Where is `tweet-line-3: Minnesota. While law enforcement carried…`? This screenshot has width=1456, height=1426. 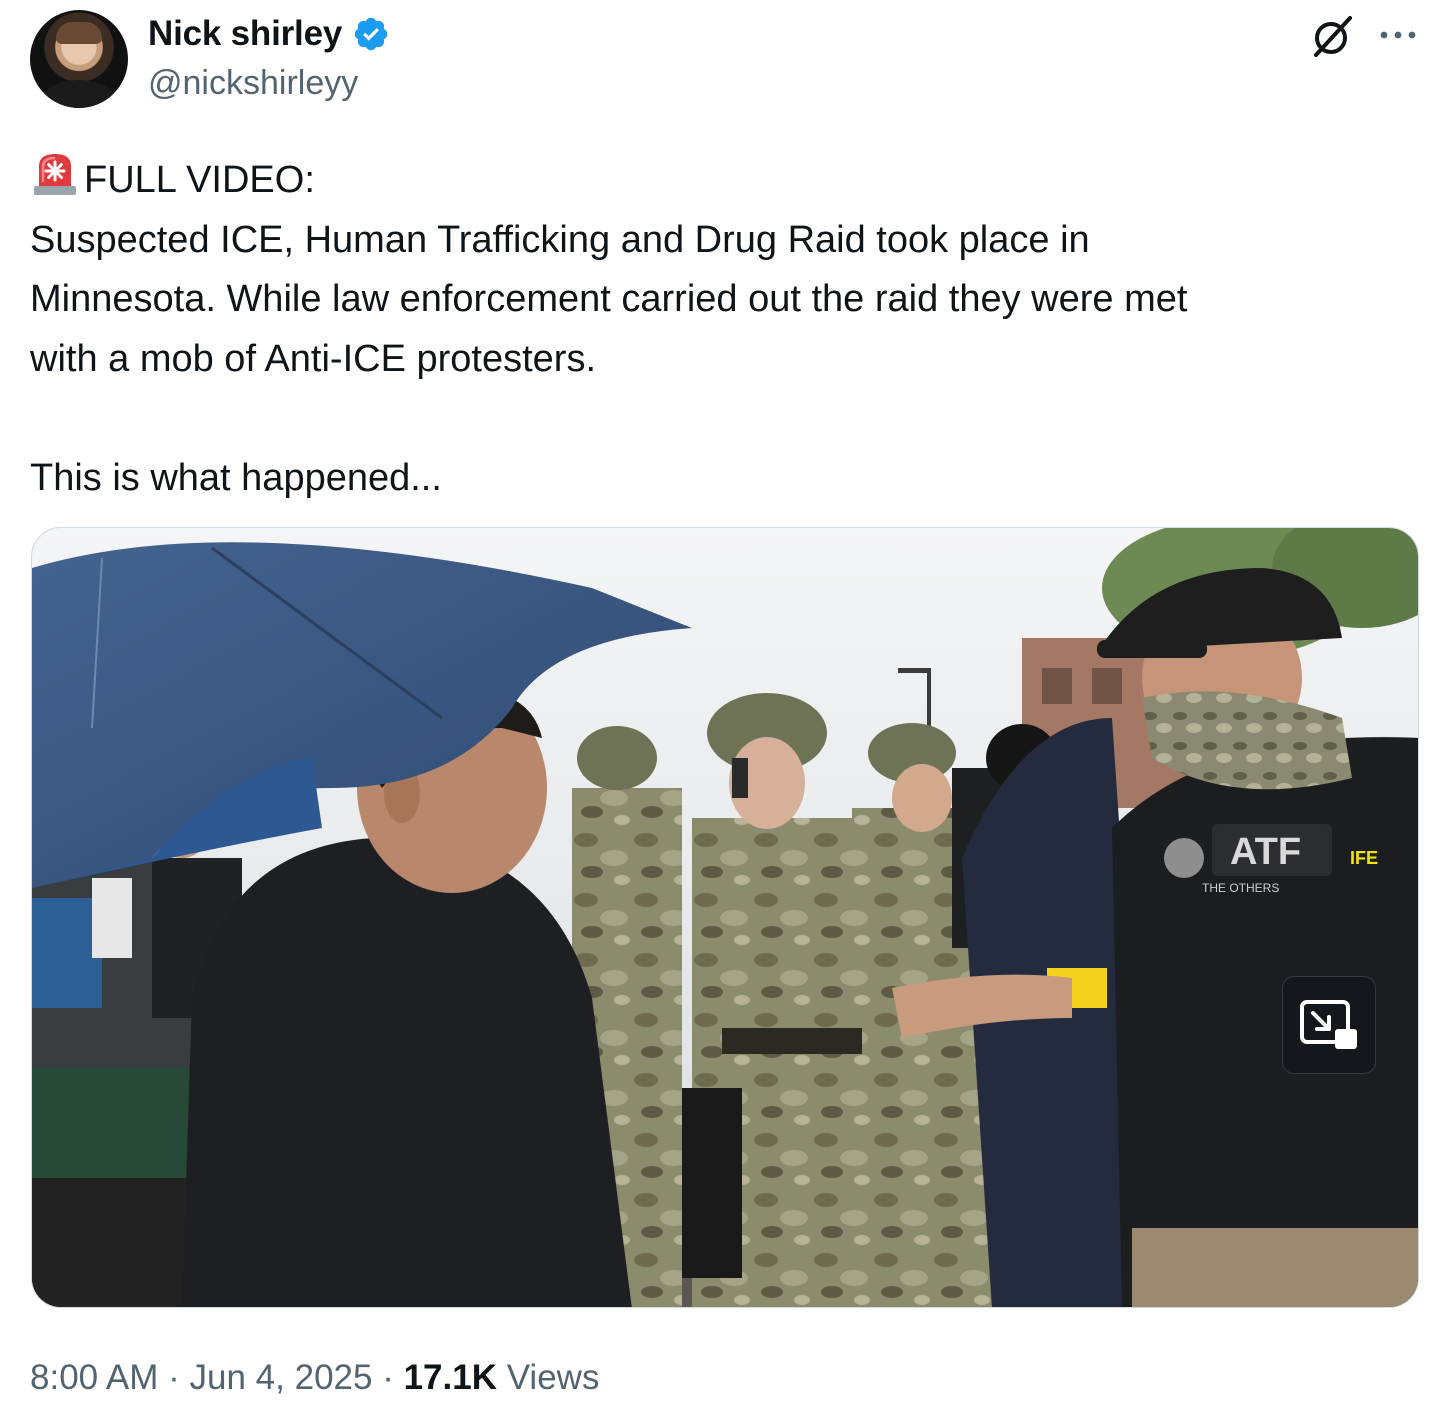
tweet-line-3: Minnesota. While law enforcement carried… is located at coordinates (609, 299).